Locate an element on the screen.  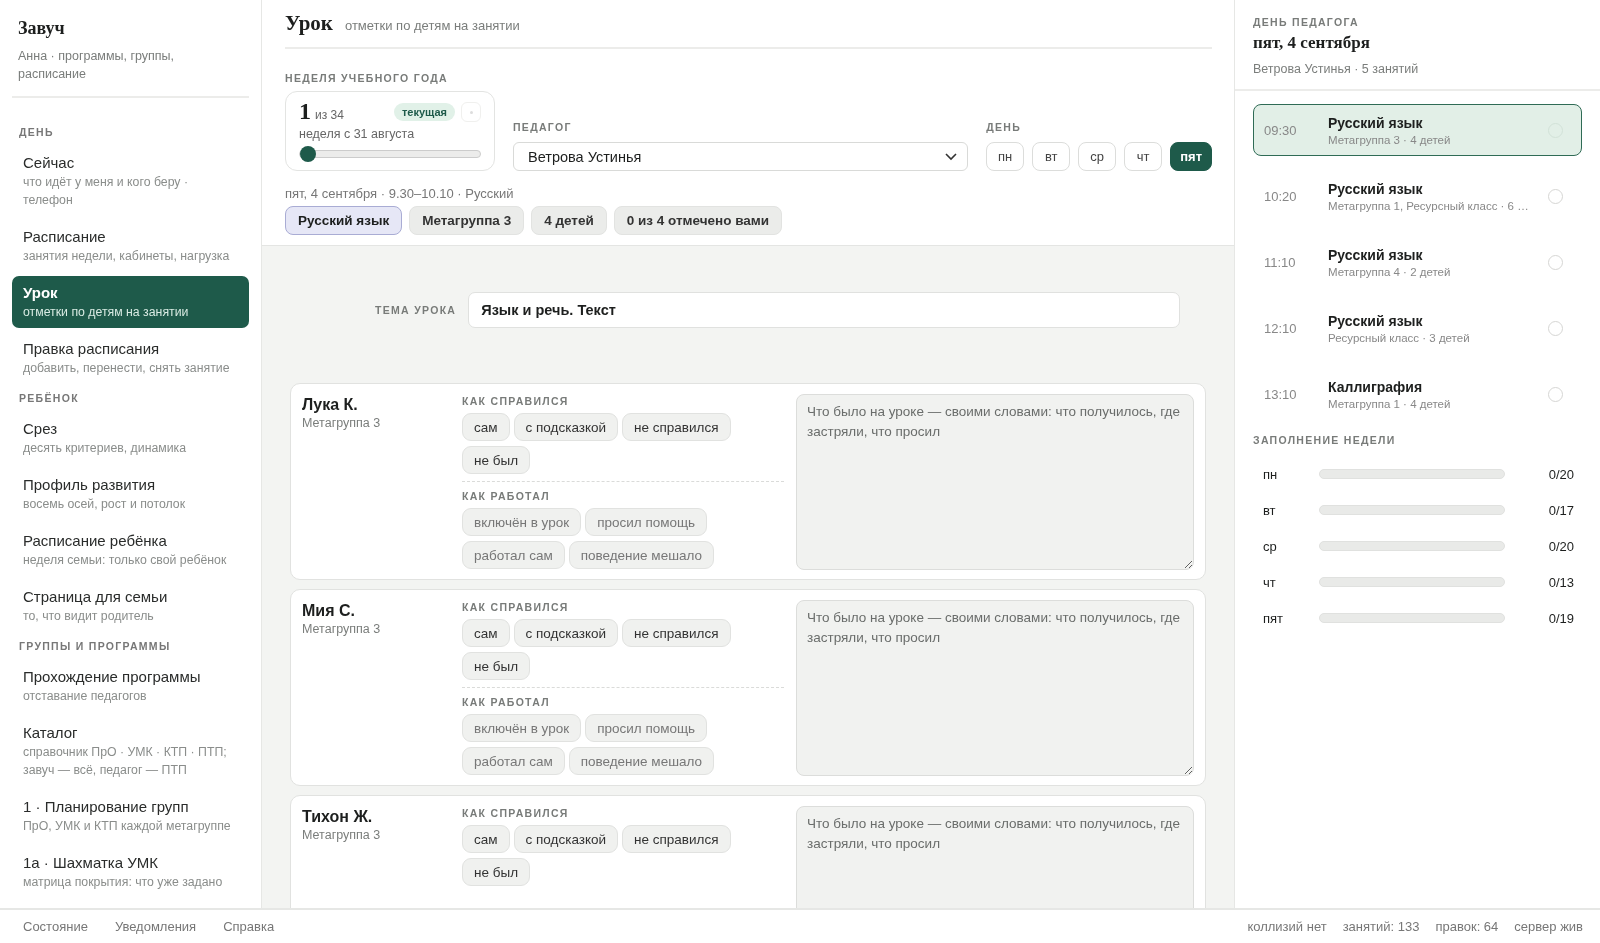
nav-item: Правка расписания добавить, перенести, снять занятие is located at coordinates (130, 358).